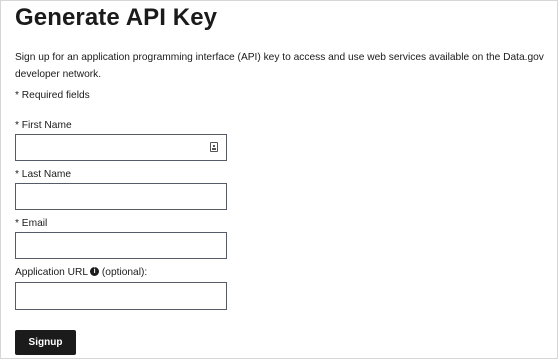  Describe the element at coordinates (121, 296) in the screenshot. I see `application-url-input` at that location.